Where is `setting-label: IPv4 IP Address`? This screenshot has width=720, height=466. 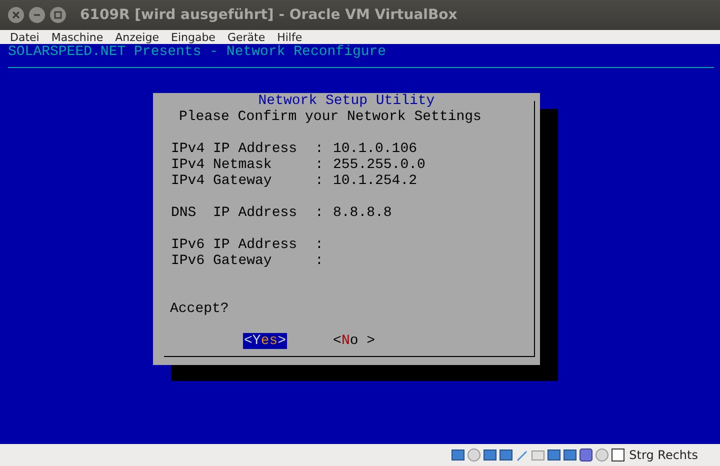 setting-label: IPv4 IP Address is located at coordinates (234, 149).